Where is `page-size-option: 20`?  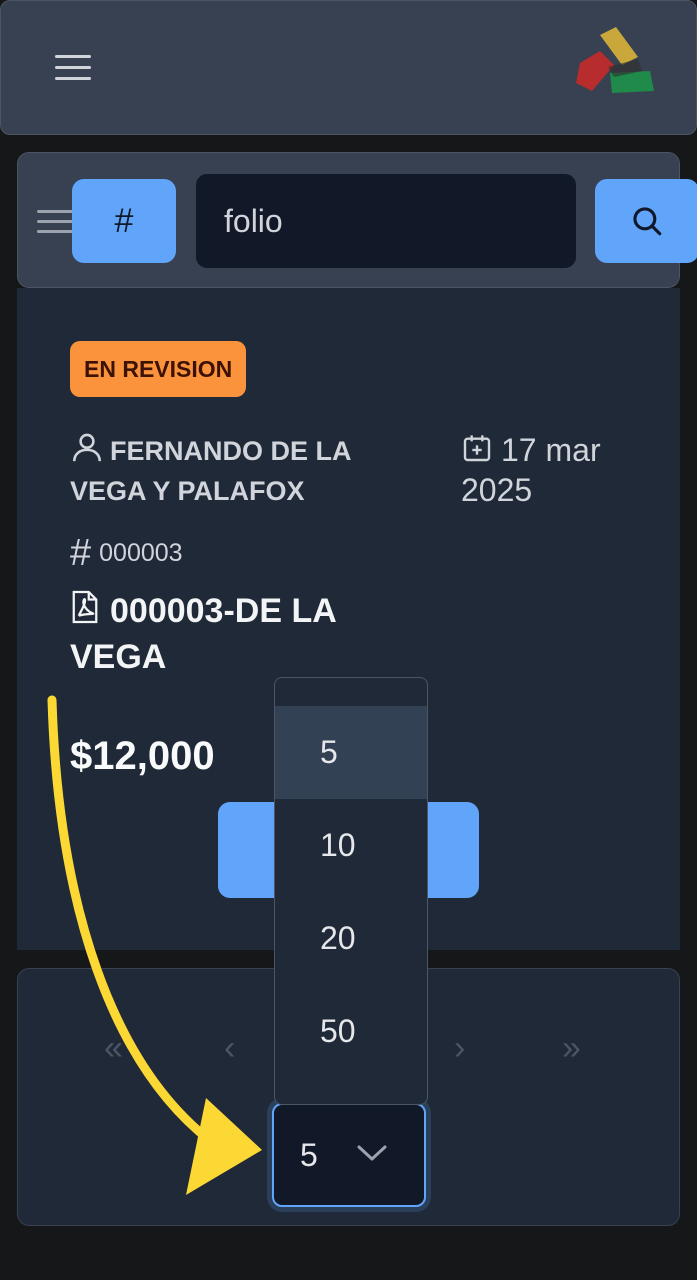 page-size-option: 20 is located at coordinates (351, 938).